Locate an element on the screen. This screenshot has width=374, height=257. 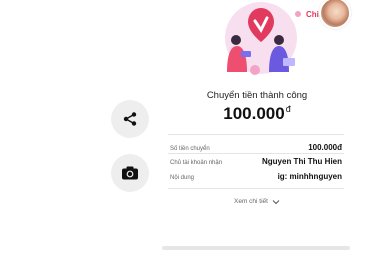
camera-icon is located at coordinates (130, 173).